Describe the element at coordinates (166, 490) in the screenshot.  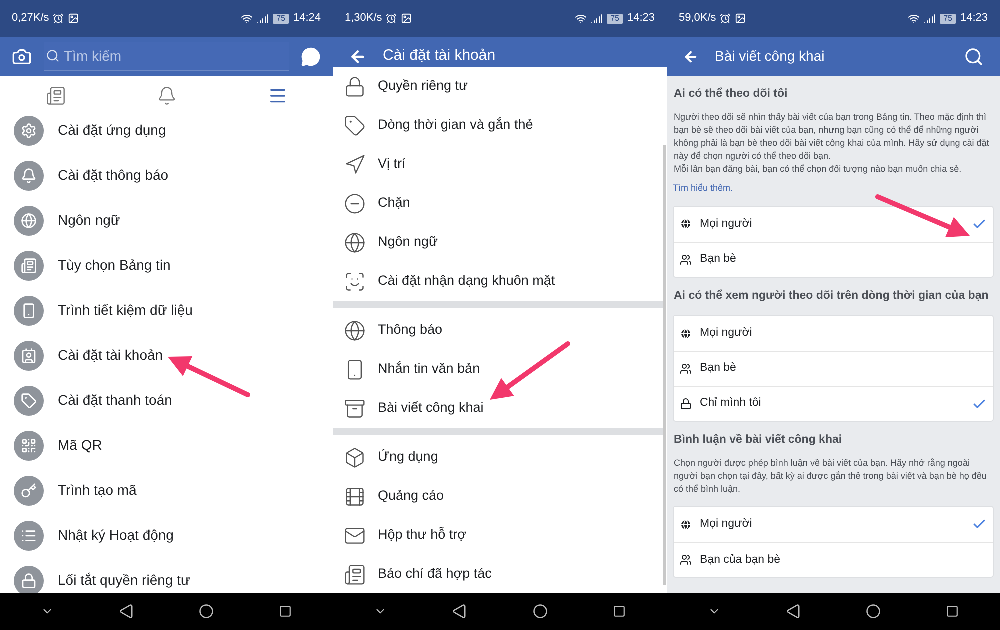
I see `menu-item: Trình tạo mã` at that location.